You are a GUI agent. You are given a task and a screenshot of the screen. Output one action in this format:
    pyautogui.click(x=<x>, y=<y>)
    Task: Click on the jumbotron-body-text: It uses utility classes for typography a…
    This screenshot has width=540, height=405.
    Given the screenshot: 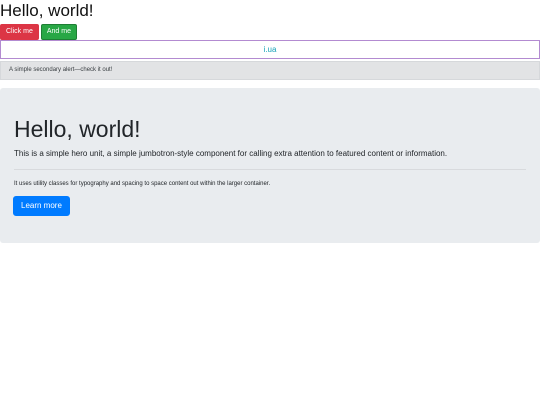 What is the action you would take?
    pyautogui.click(x=142, y=184)
    